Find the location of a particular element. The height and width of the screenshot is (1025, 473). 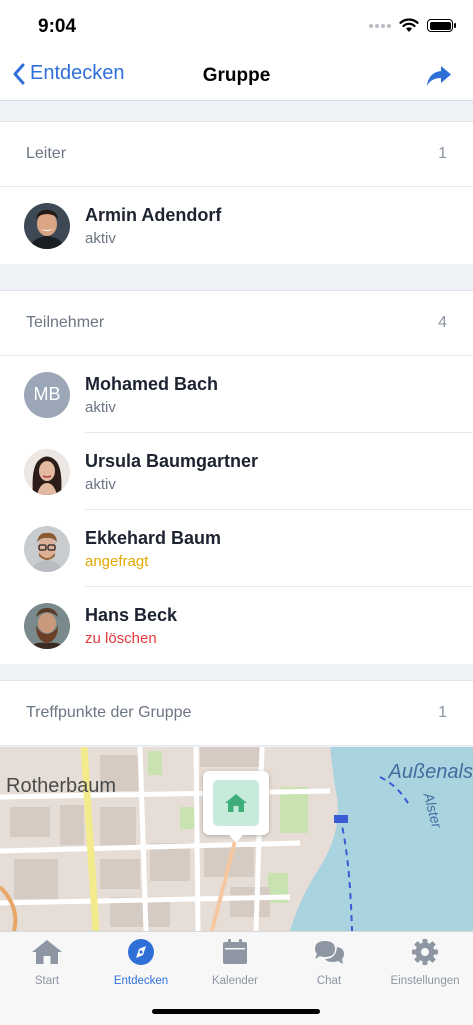

tab-einstellungen: Einstellungen is located at coordinates (425, 962).